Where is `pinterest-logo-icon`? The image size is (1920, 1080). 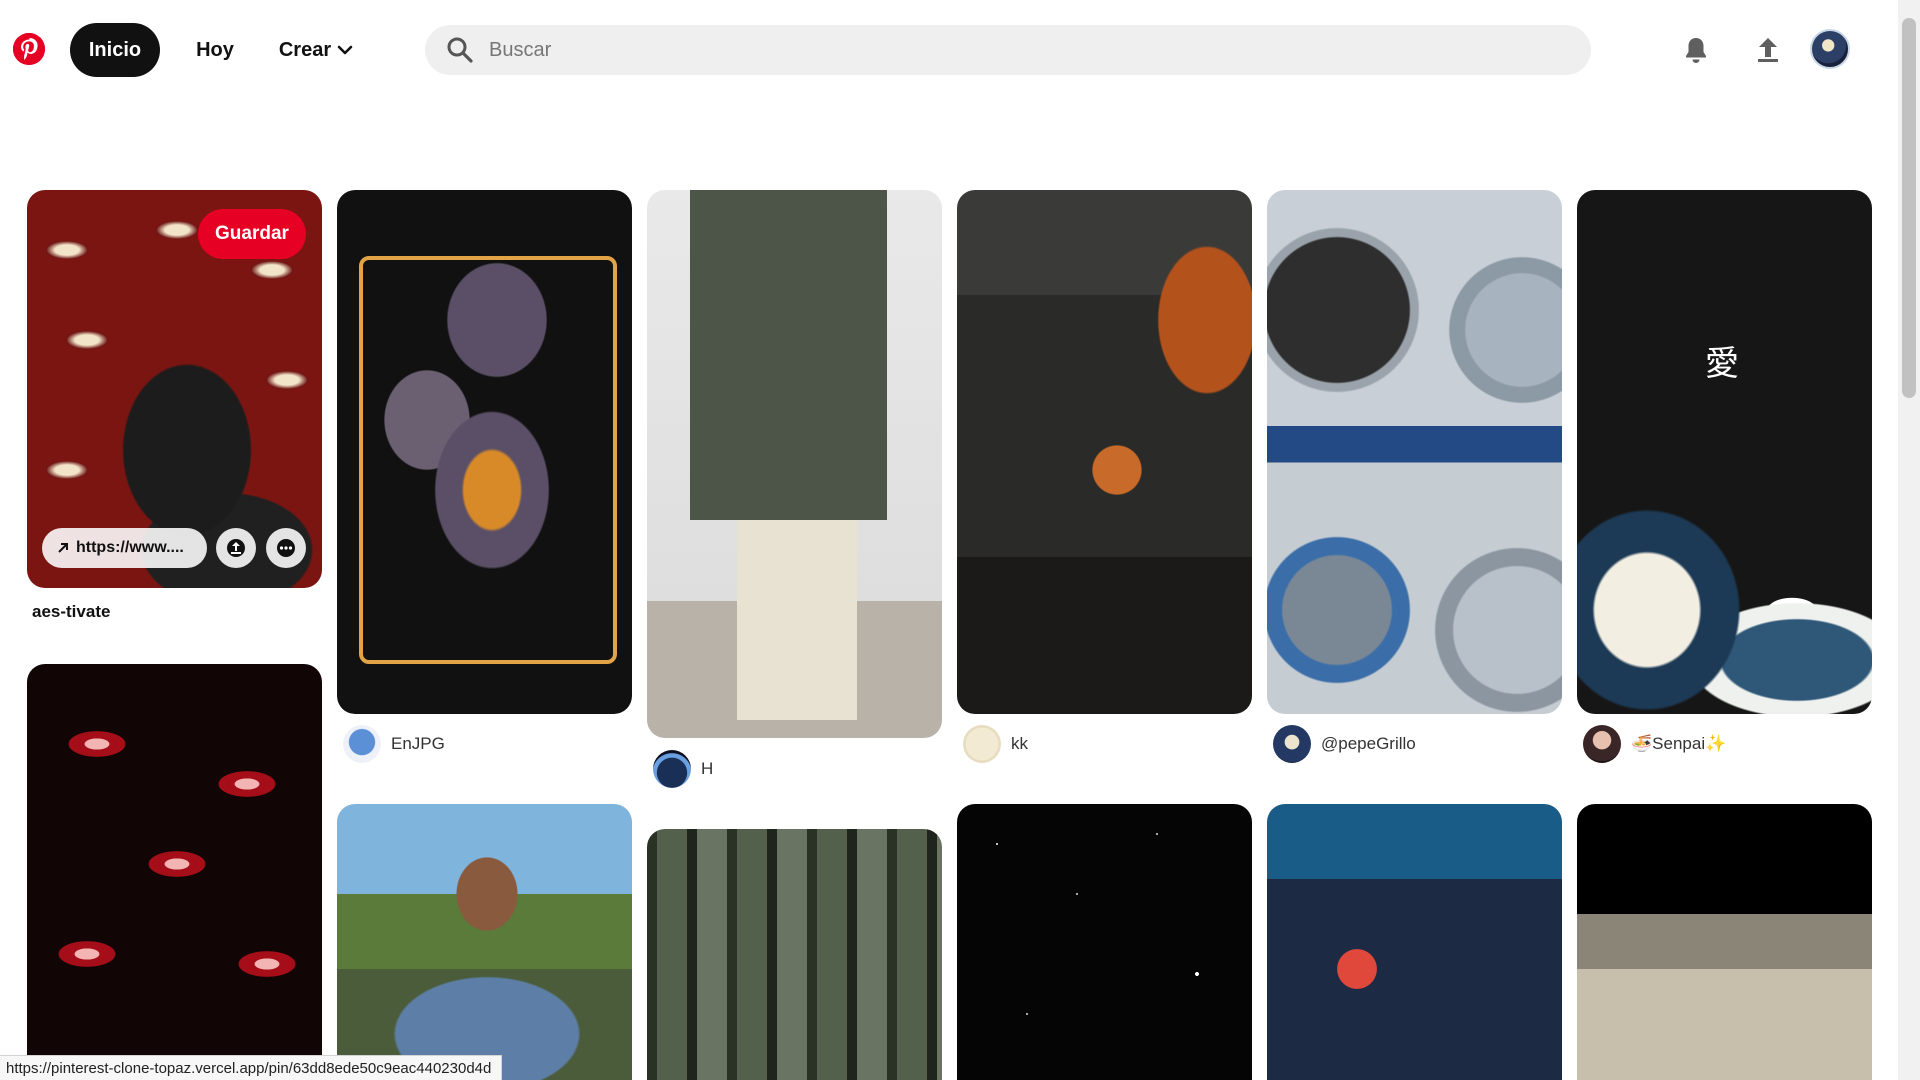 pinterest-logo-icon is located at coordinates (29, 49).